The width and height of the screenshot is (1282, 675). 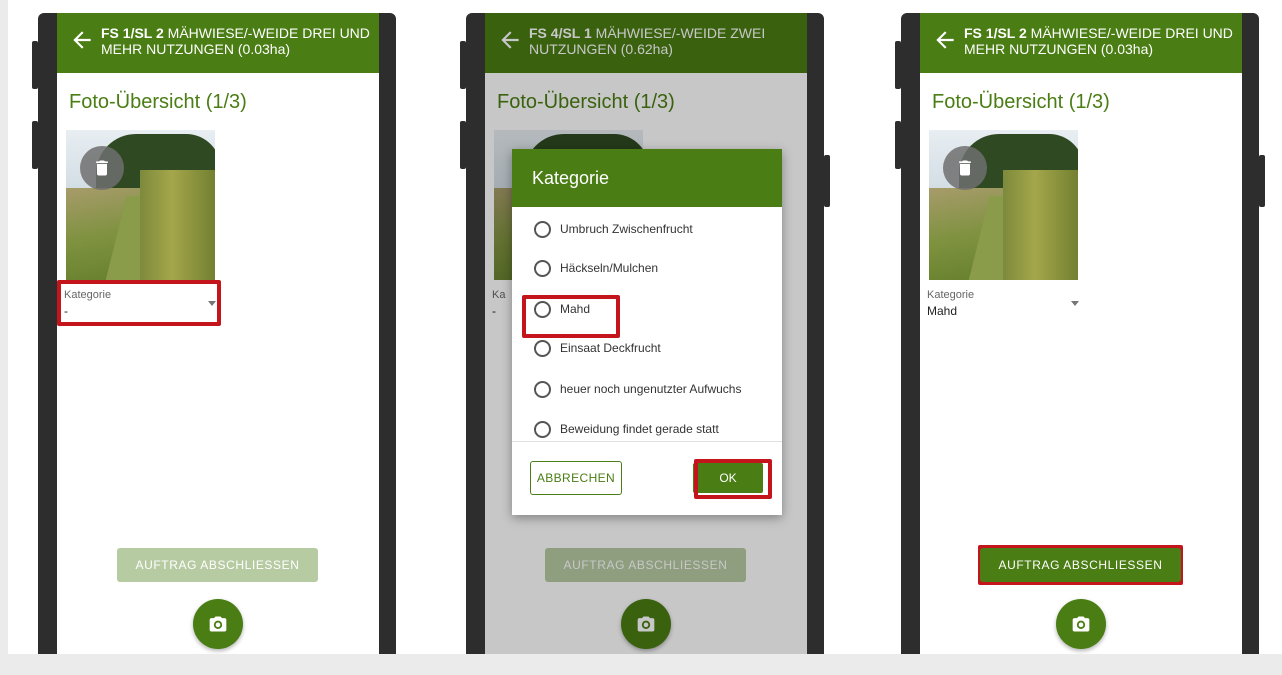 What do you see at coordinates (1075, 303) in the screenshot?
I see `chevron-down-icon` at bounding box center [1075, 303].